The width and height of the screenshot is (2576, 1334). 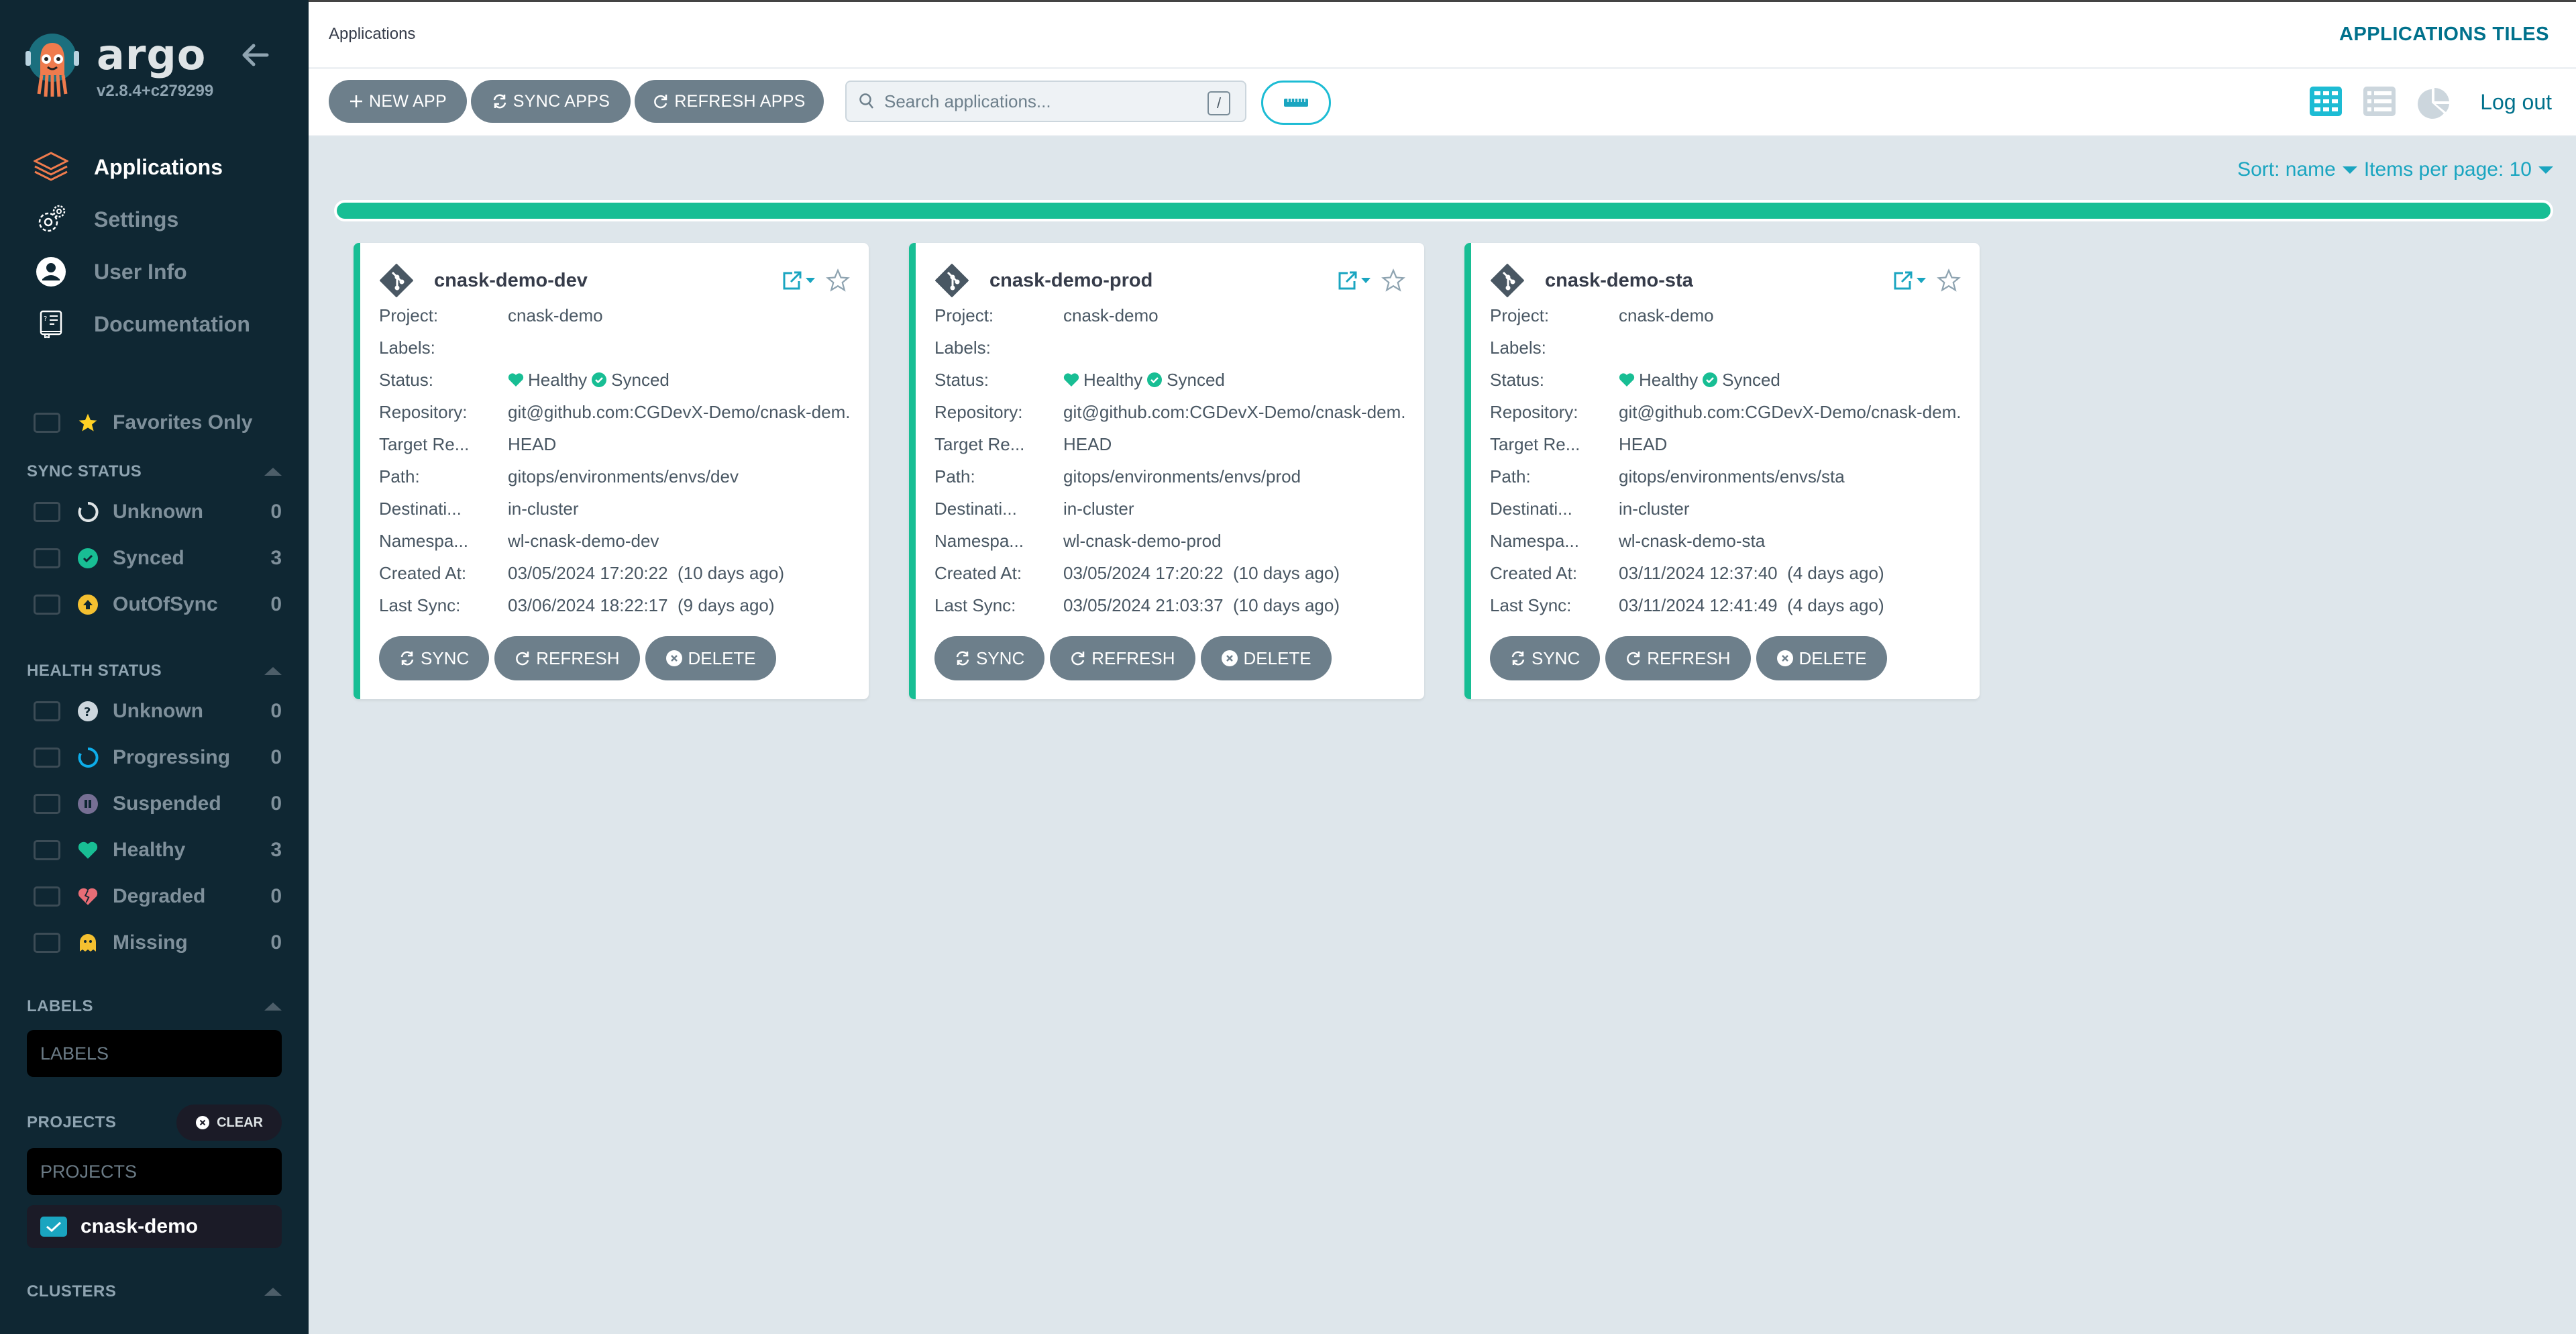 What do you see at coordinates (543, 508) in the screenshot?
I see `destination-value: in-cluster` at bounding box center [543, 508].